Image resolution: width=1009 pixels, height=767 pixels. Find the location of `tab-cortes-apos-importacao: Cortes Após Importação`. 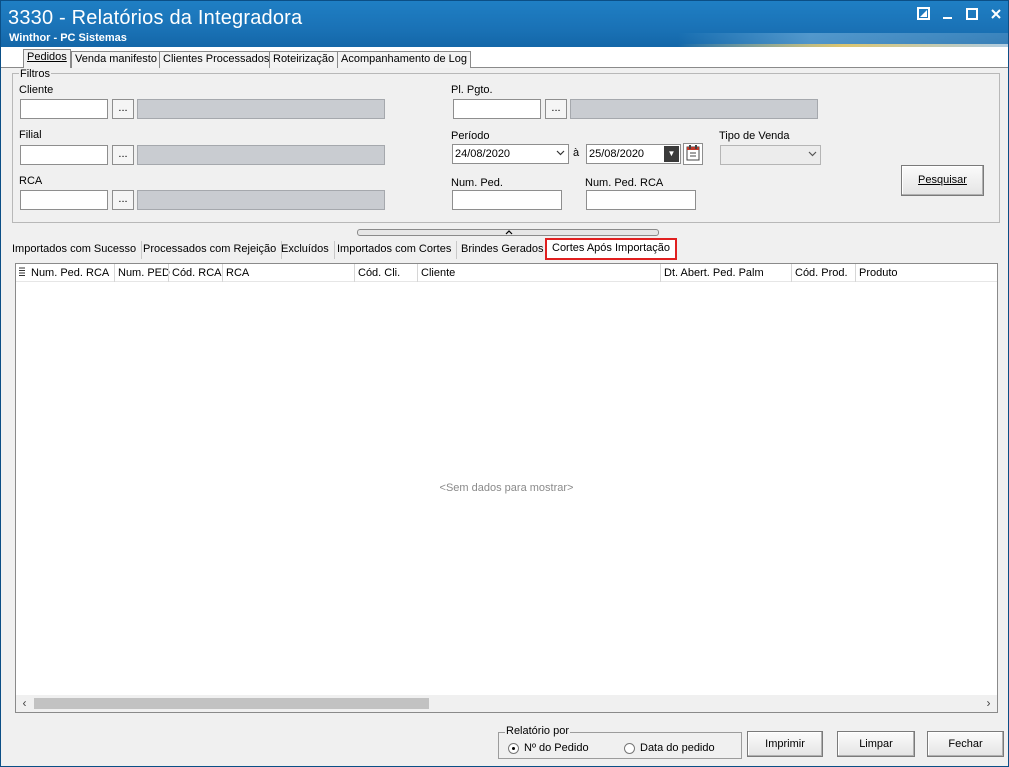

tab-cortes-apos-importacao: Cortes Após Importação is located at coordinates (611, 249).